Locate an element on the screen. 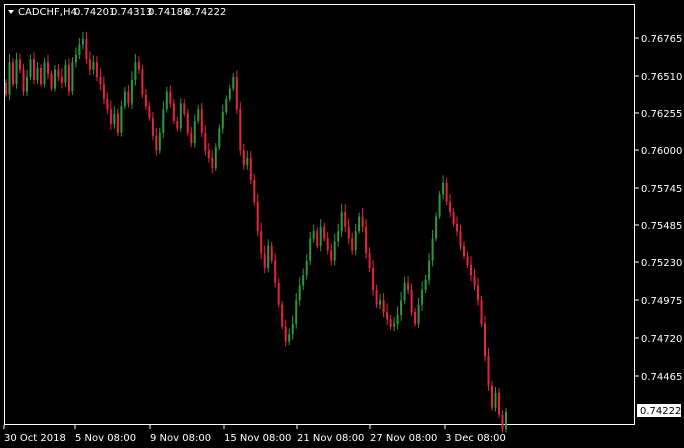 The height and width of the screenshot is (448, 684). time-tick: 9 Nov 08:00 is located at coordinates (180, 438).